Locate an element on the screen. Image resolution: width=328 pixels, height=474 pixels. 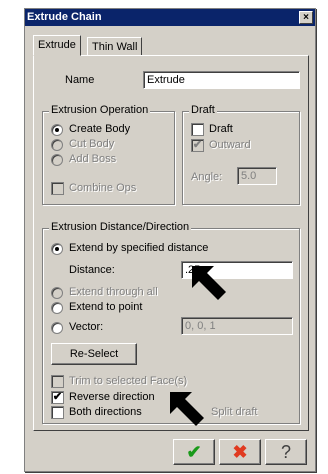
distance-direction-title: Extrusion Distance/Direction is located at coordinates (120, 227).